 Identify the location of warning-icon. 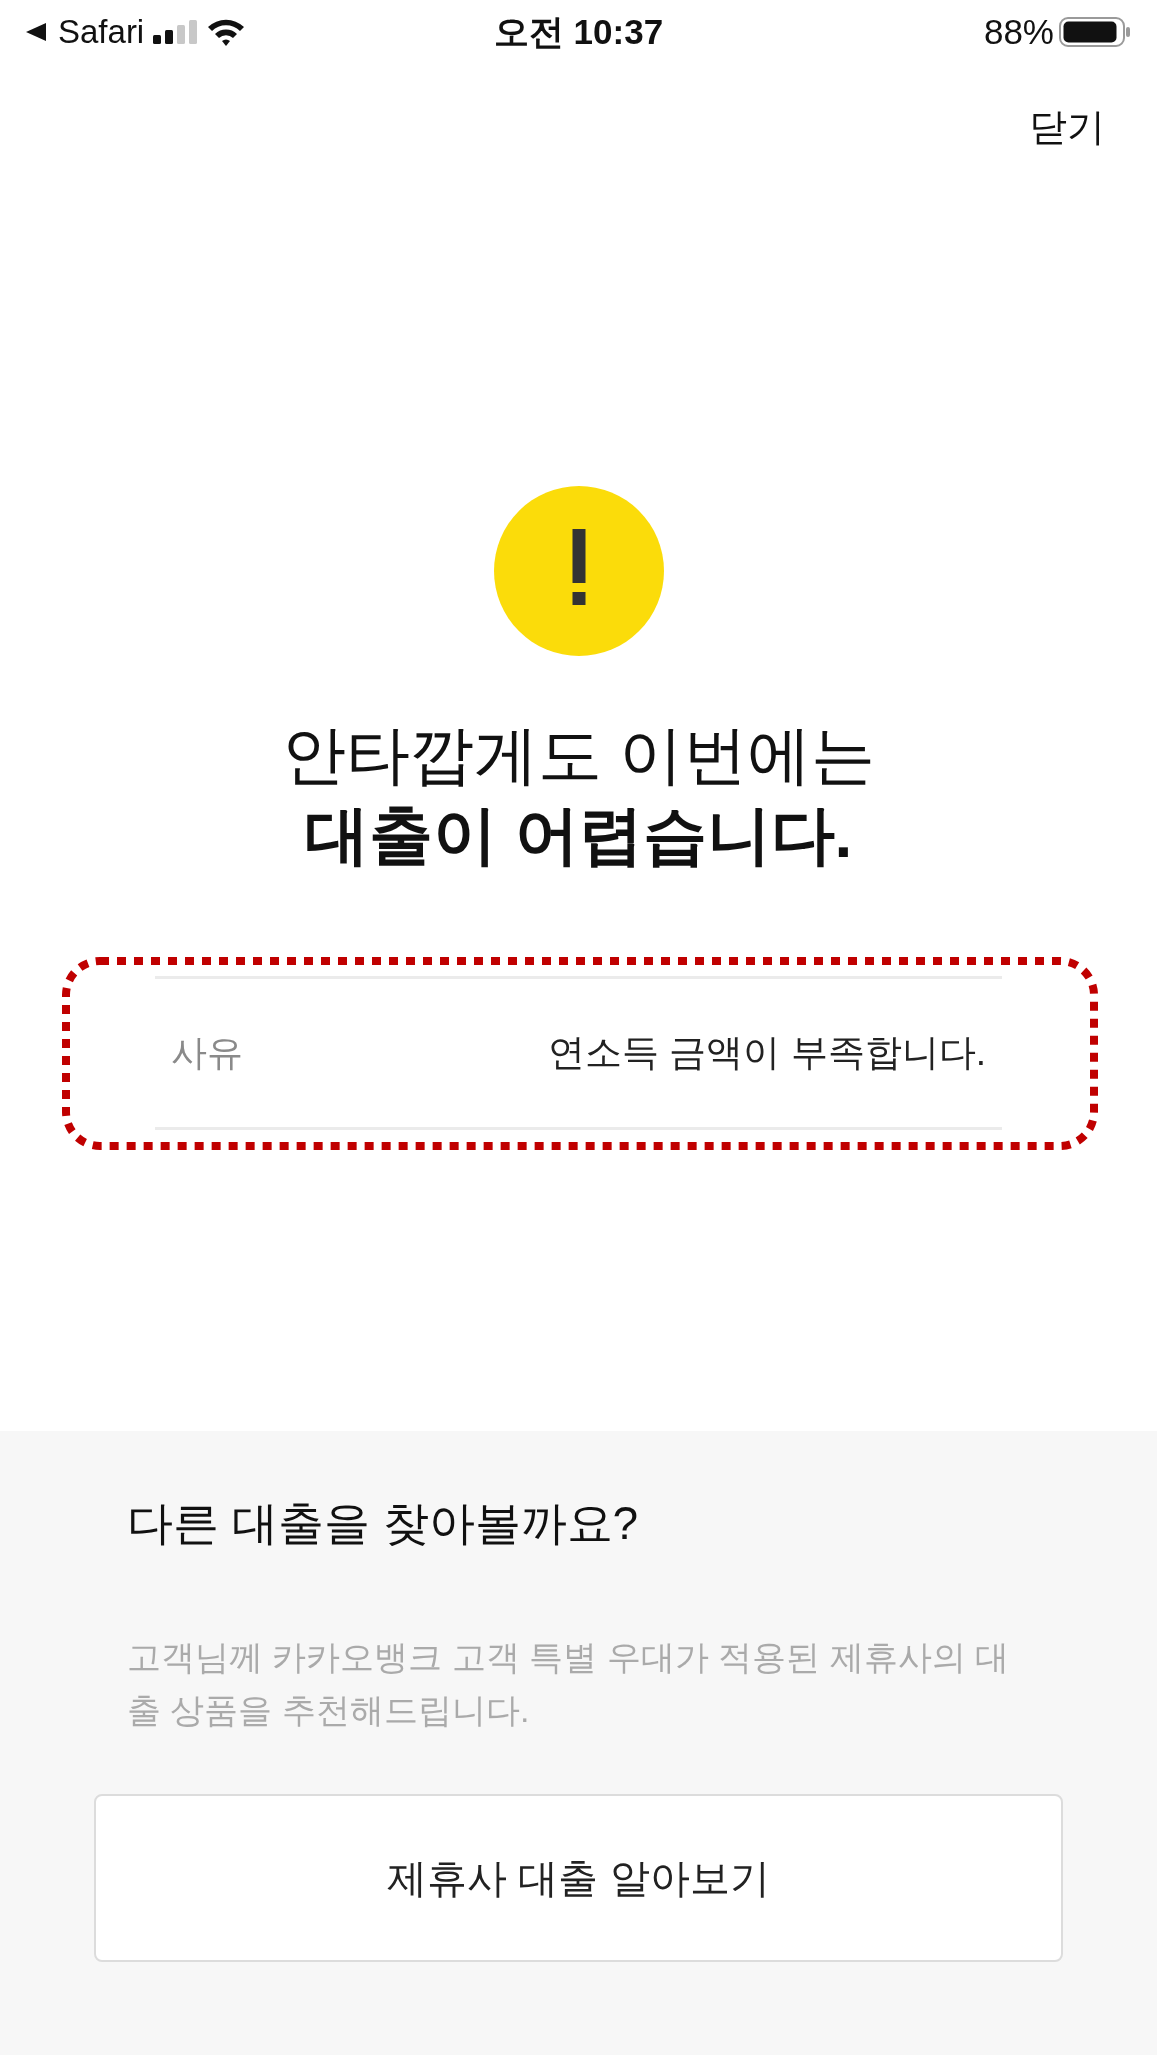
(578, 571).